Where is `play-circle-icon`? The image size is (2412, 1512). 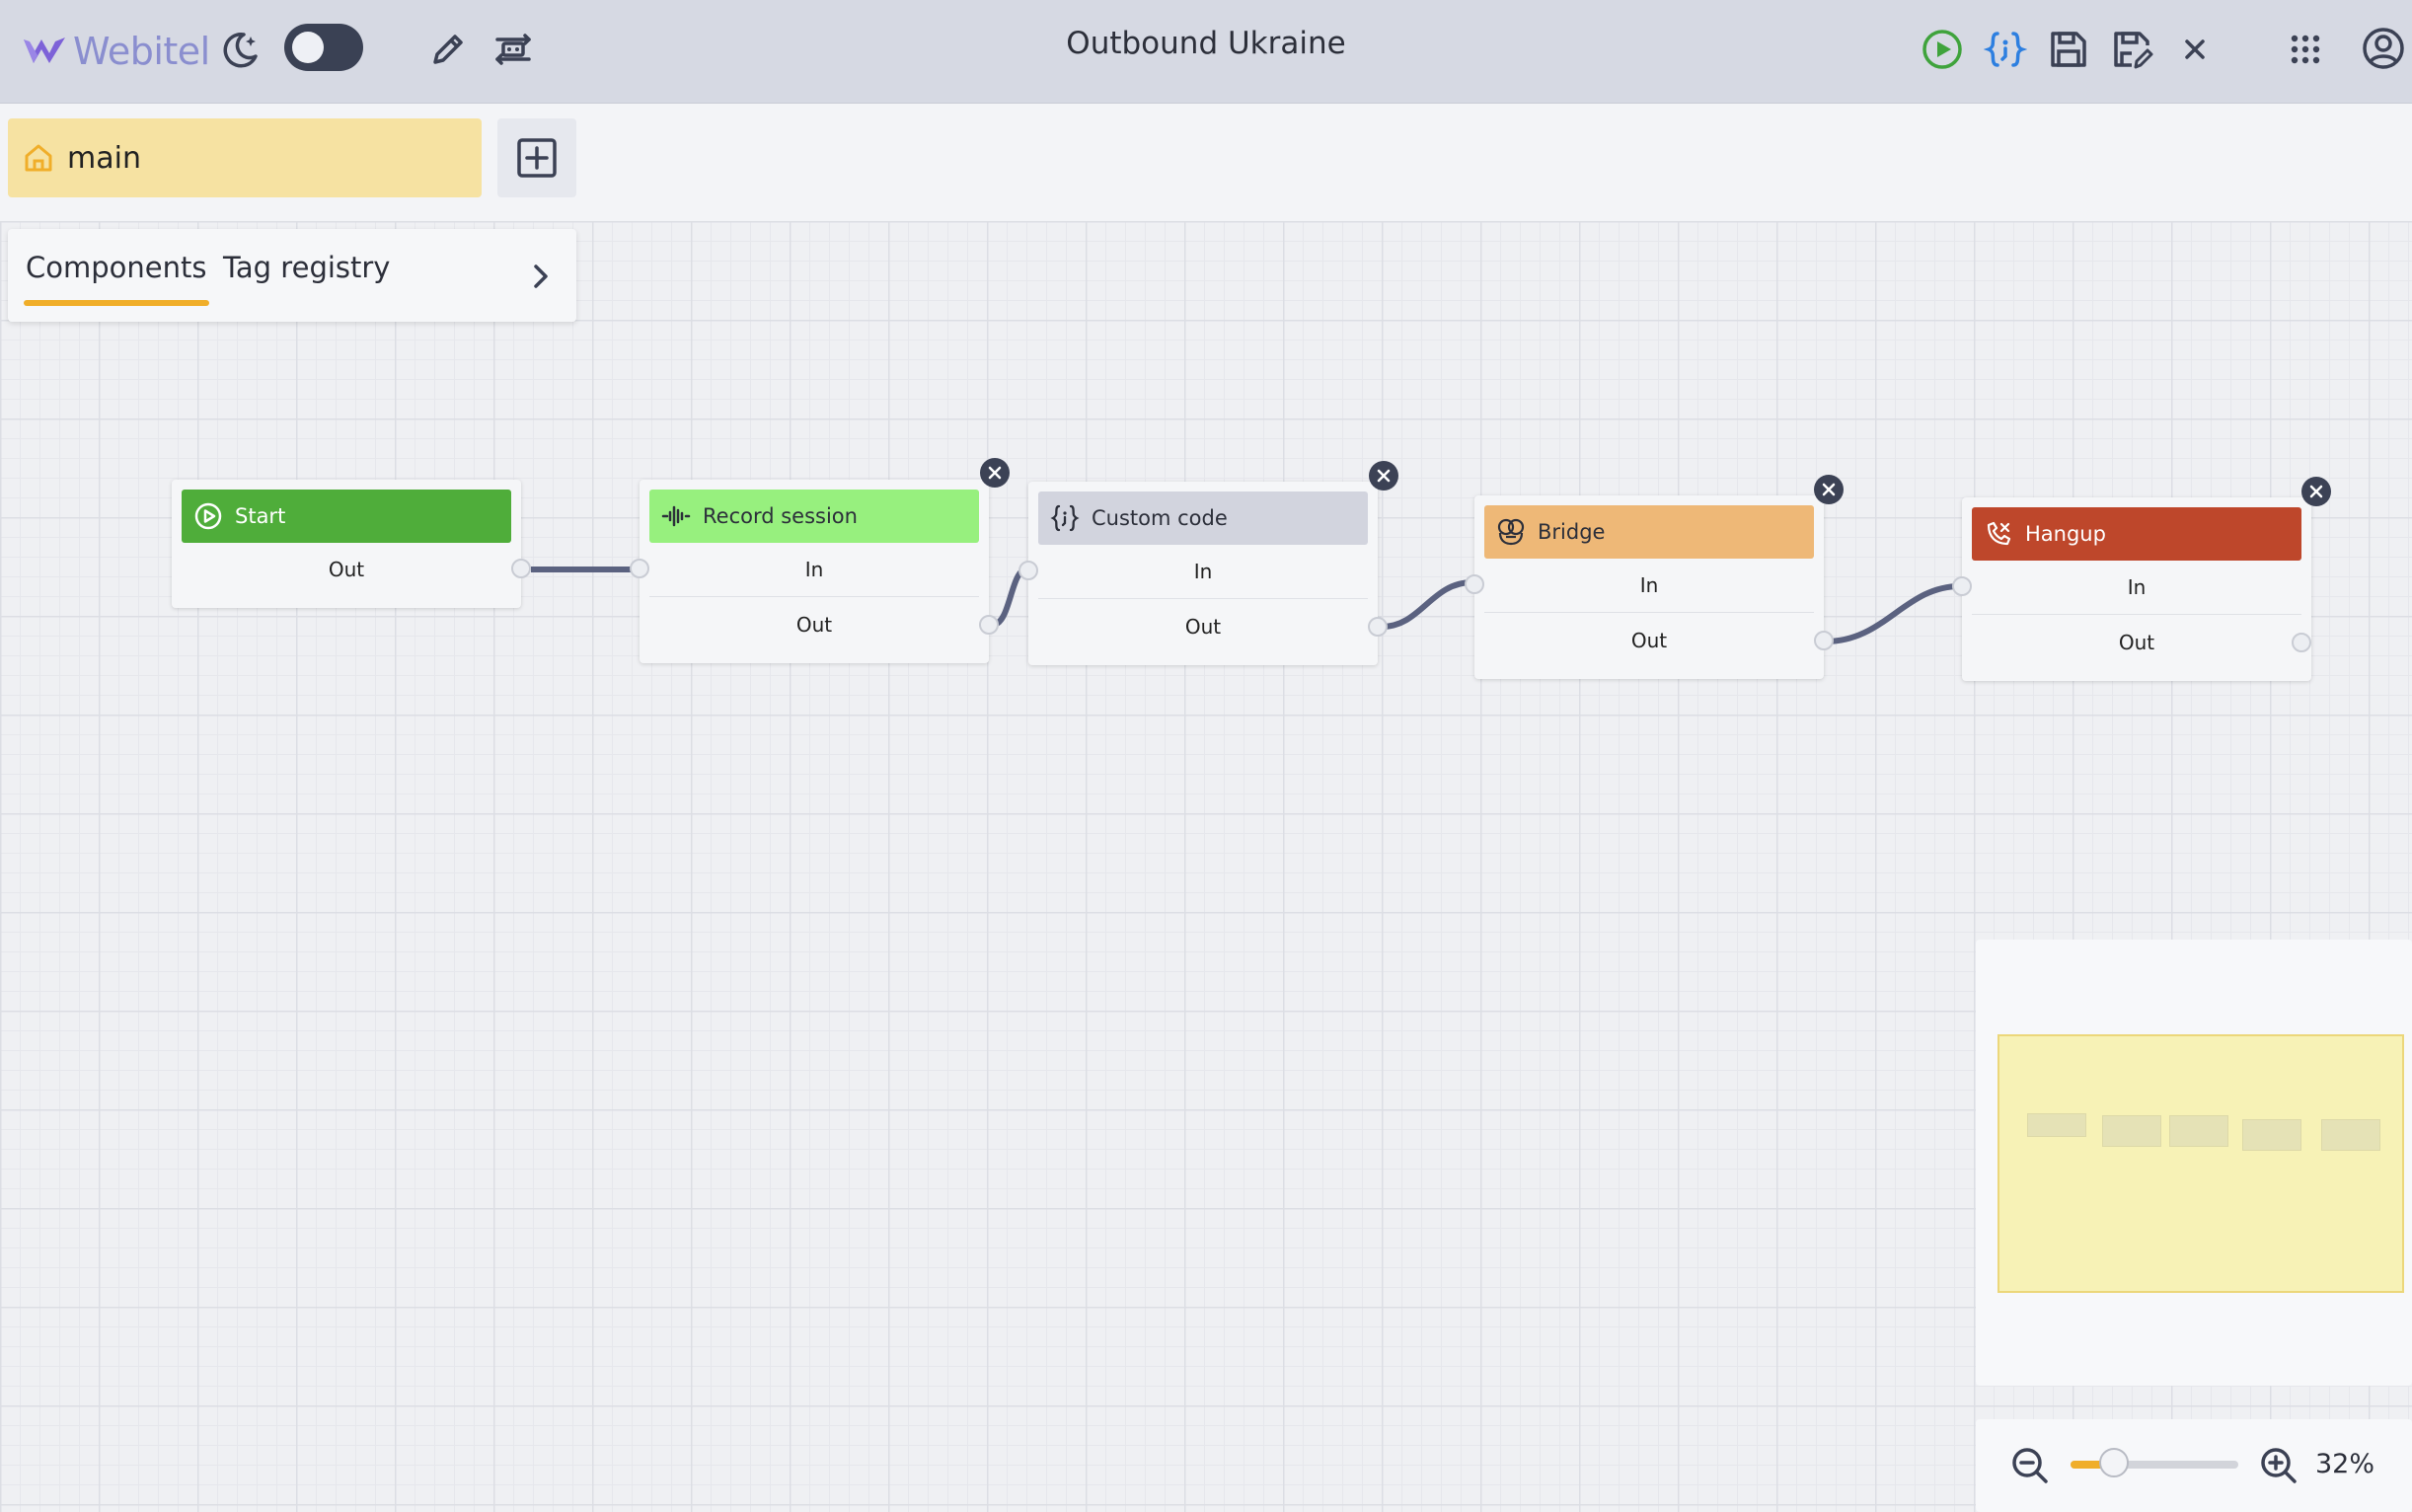 play-circle-icon is located at coordinates (208, 516).